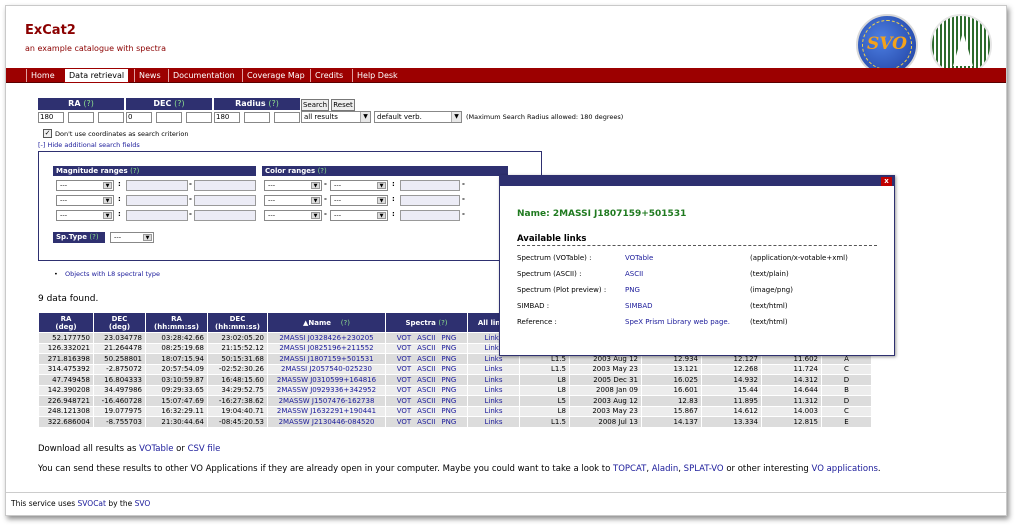 Image resolution: width=1020 pixels, height=528 pixels. Describe the element at coordinates (639, 306) in the screenshot. I see `simbad-link: SIMBAD` at that location.